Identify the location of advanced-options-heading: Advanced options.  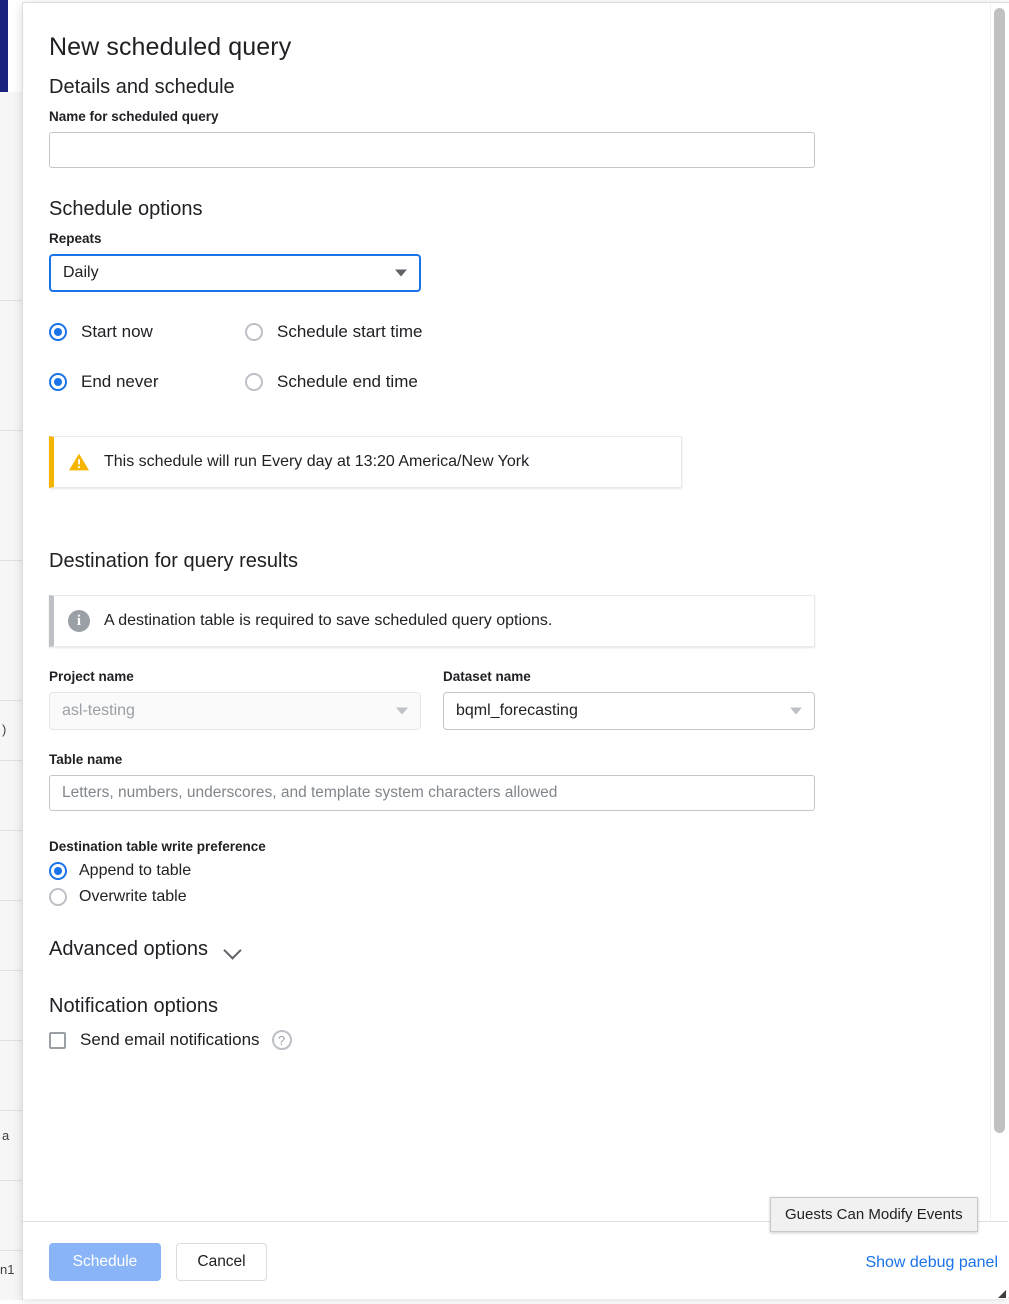
(128, 949).